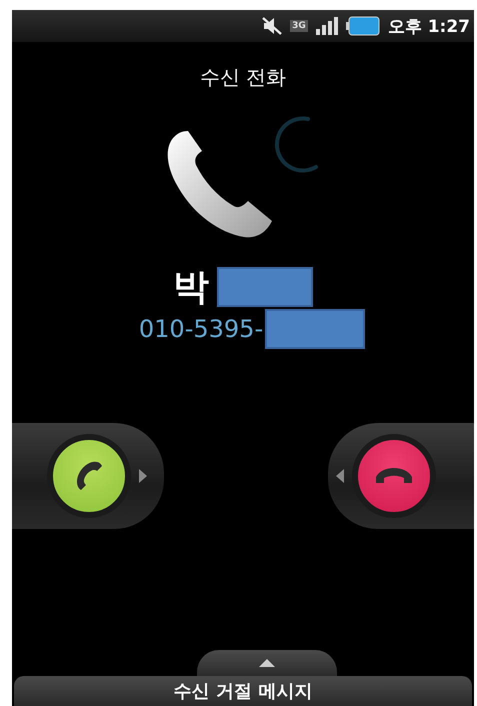  What do you see at coordinates (326, 26) in the screenshot?
I see `signal-icon` at bounding box center [326, 26].